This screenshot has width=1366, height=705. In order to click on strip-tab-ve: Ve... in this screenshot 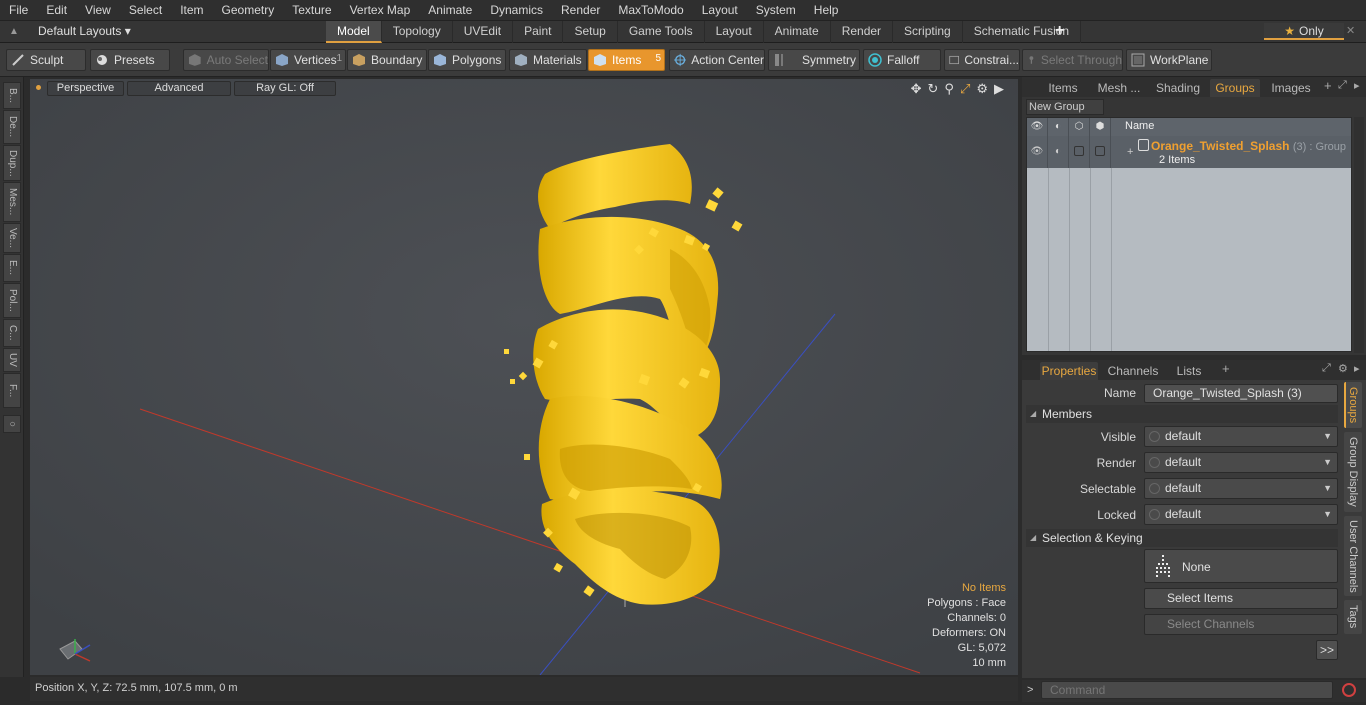, I will do `click(12, 238)`.